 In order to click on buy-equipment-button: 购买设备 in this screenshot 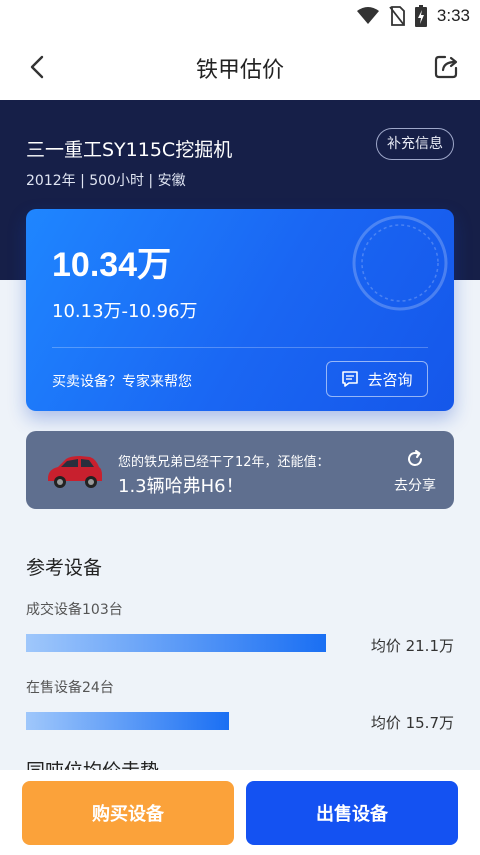, I will do `click(128, 813)`.